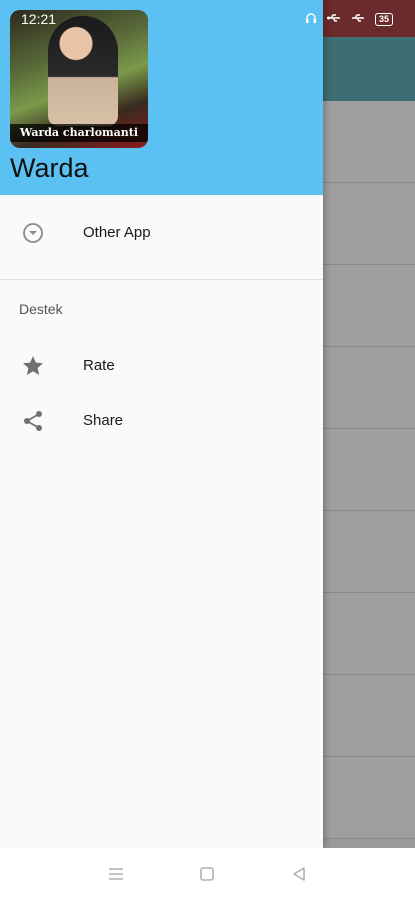 The image size is (415, 900). I want to click on menu-item-other-app: Other App, so click(161, 232).